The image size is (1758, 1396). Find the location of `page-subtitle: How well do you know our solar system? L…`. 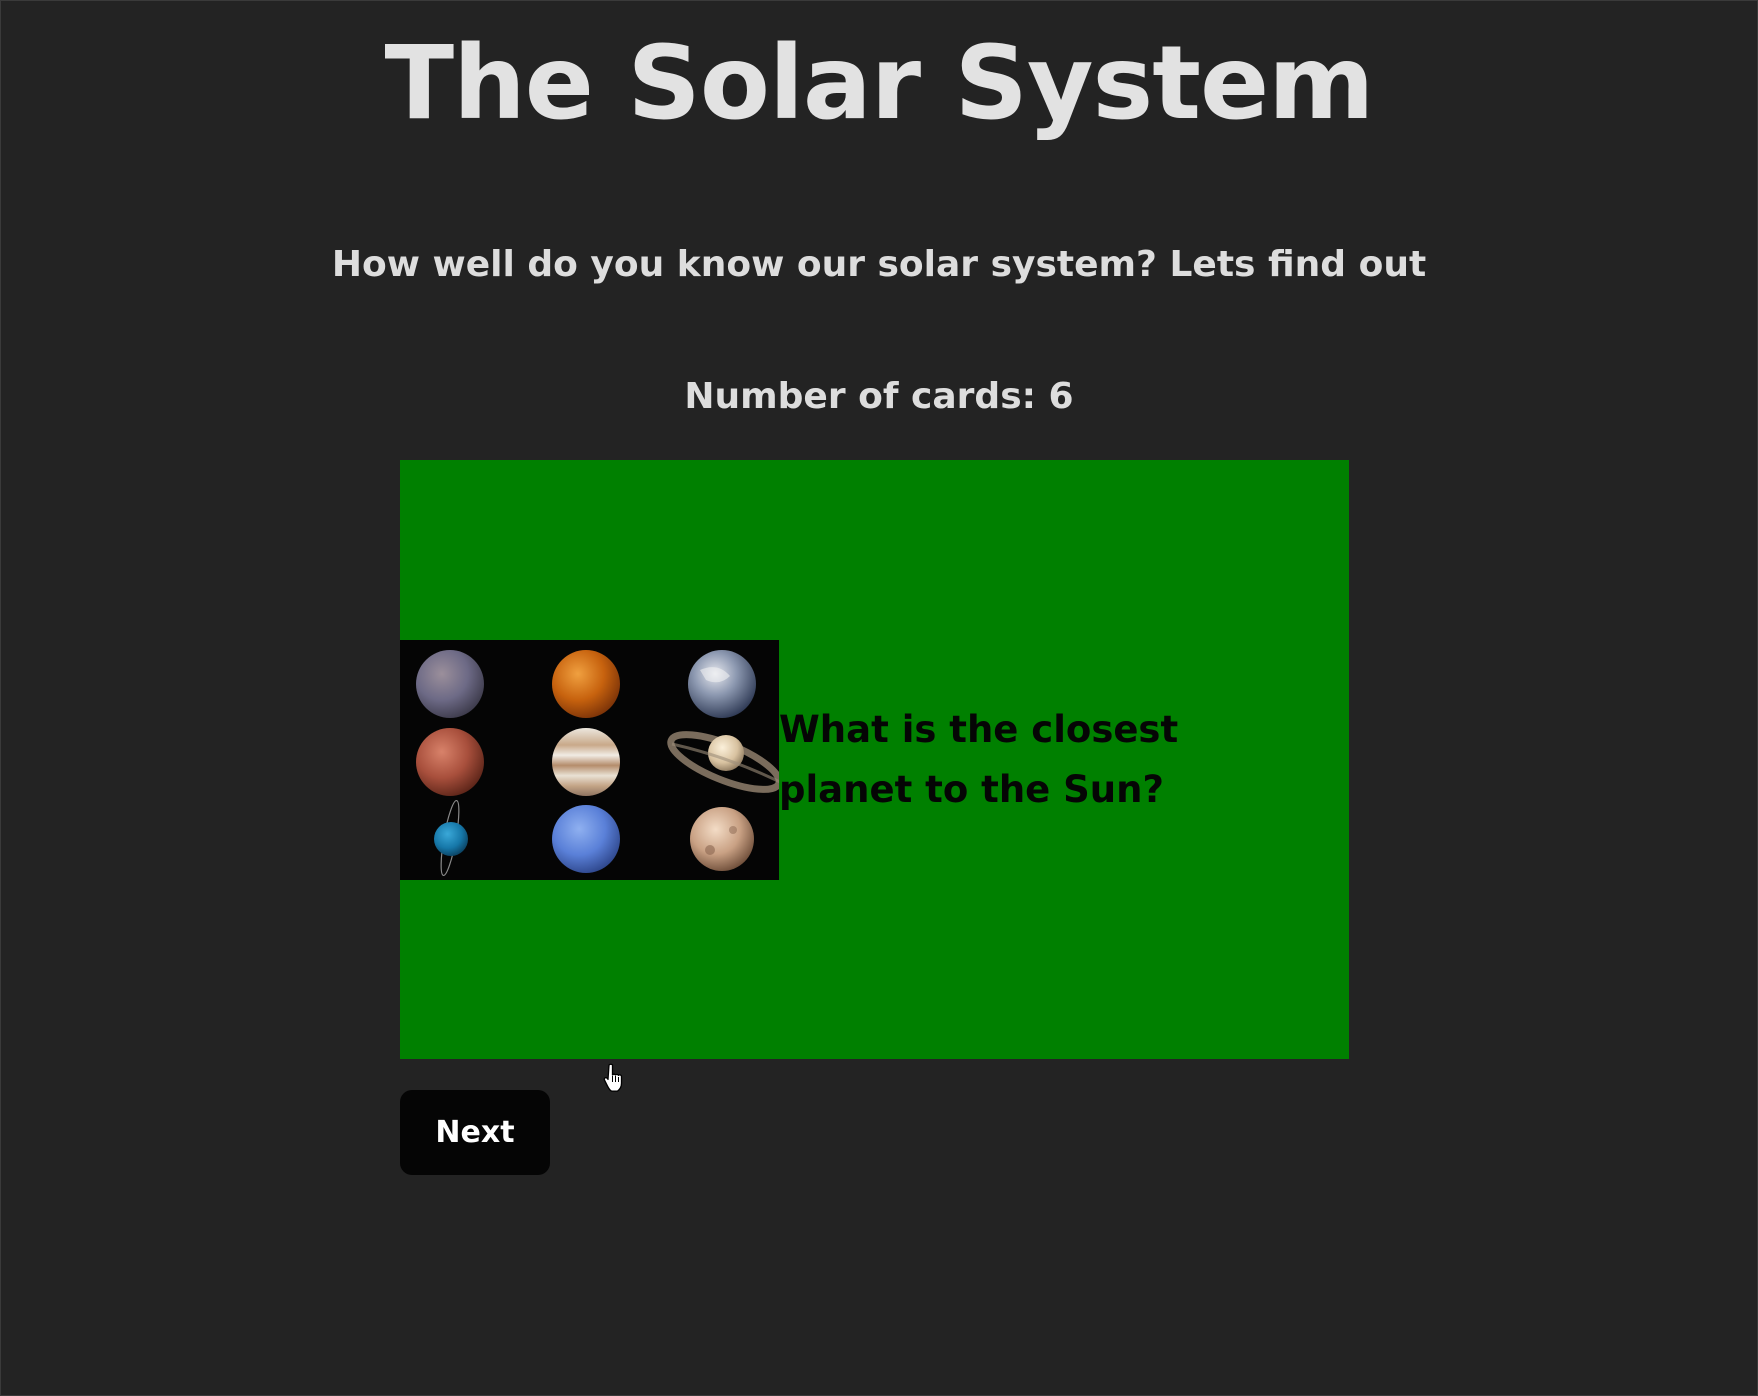

page-subtitle: How well do you know our solar system? L… is located at coordinates (879, 264).